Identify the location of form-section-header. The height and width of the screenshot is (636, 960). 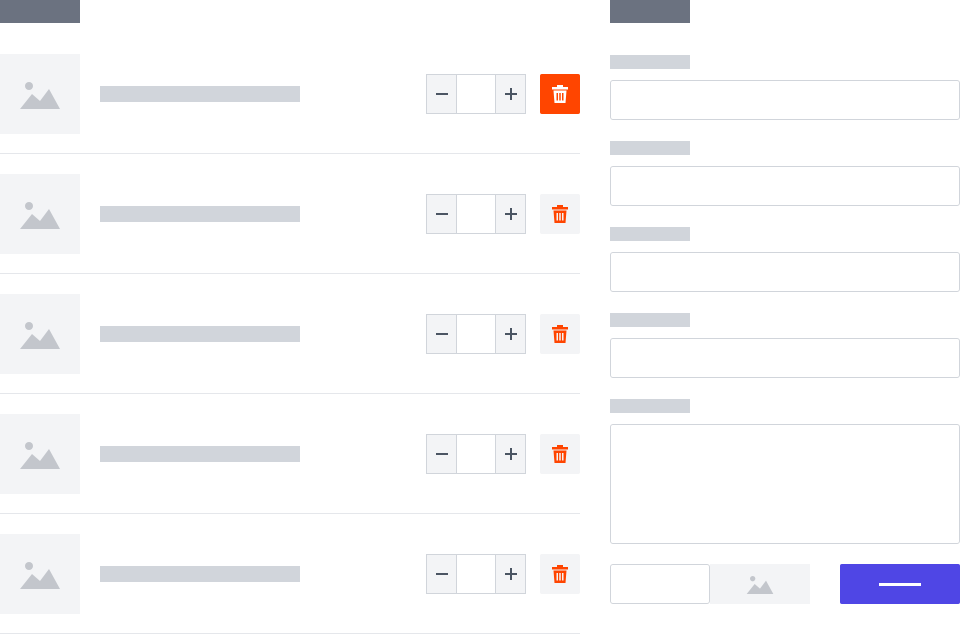
(650, 11).